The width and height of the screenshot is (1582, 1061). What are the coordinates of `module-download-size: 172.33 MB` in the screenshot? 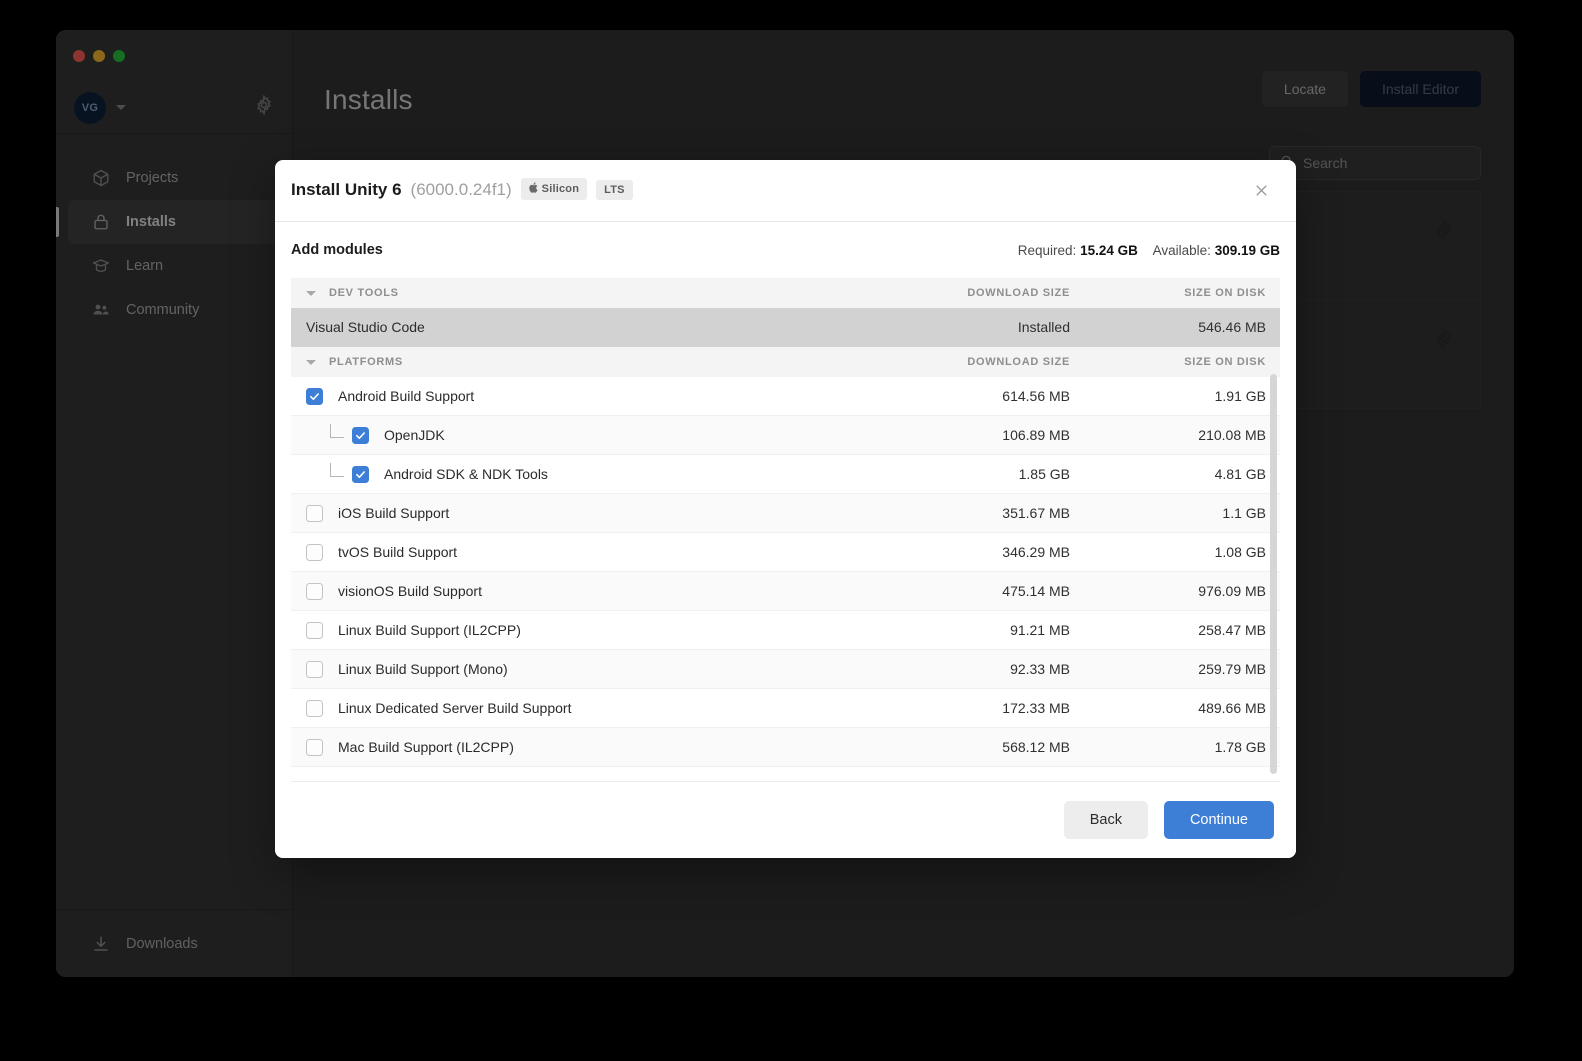 It's located at (1036, 708).